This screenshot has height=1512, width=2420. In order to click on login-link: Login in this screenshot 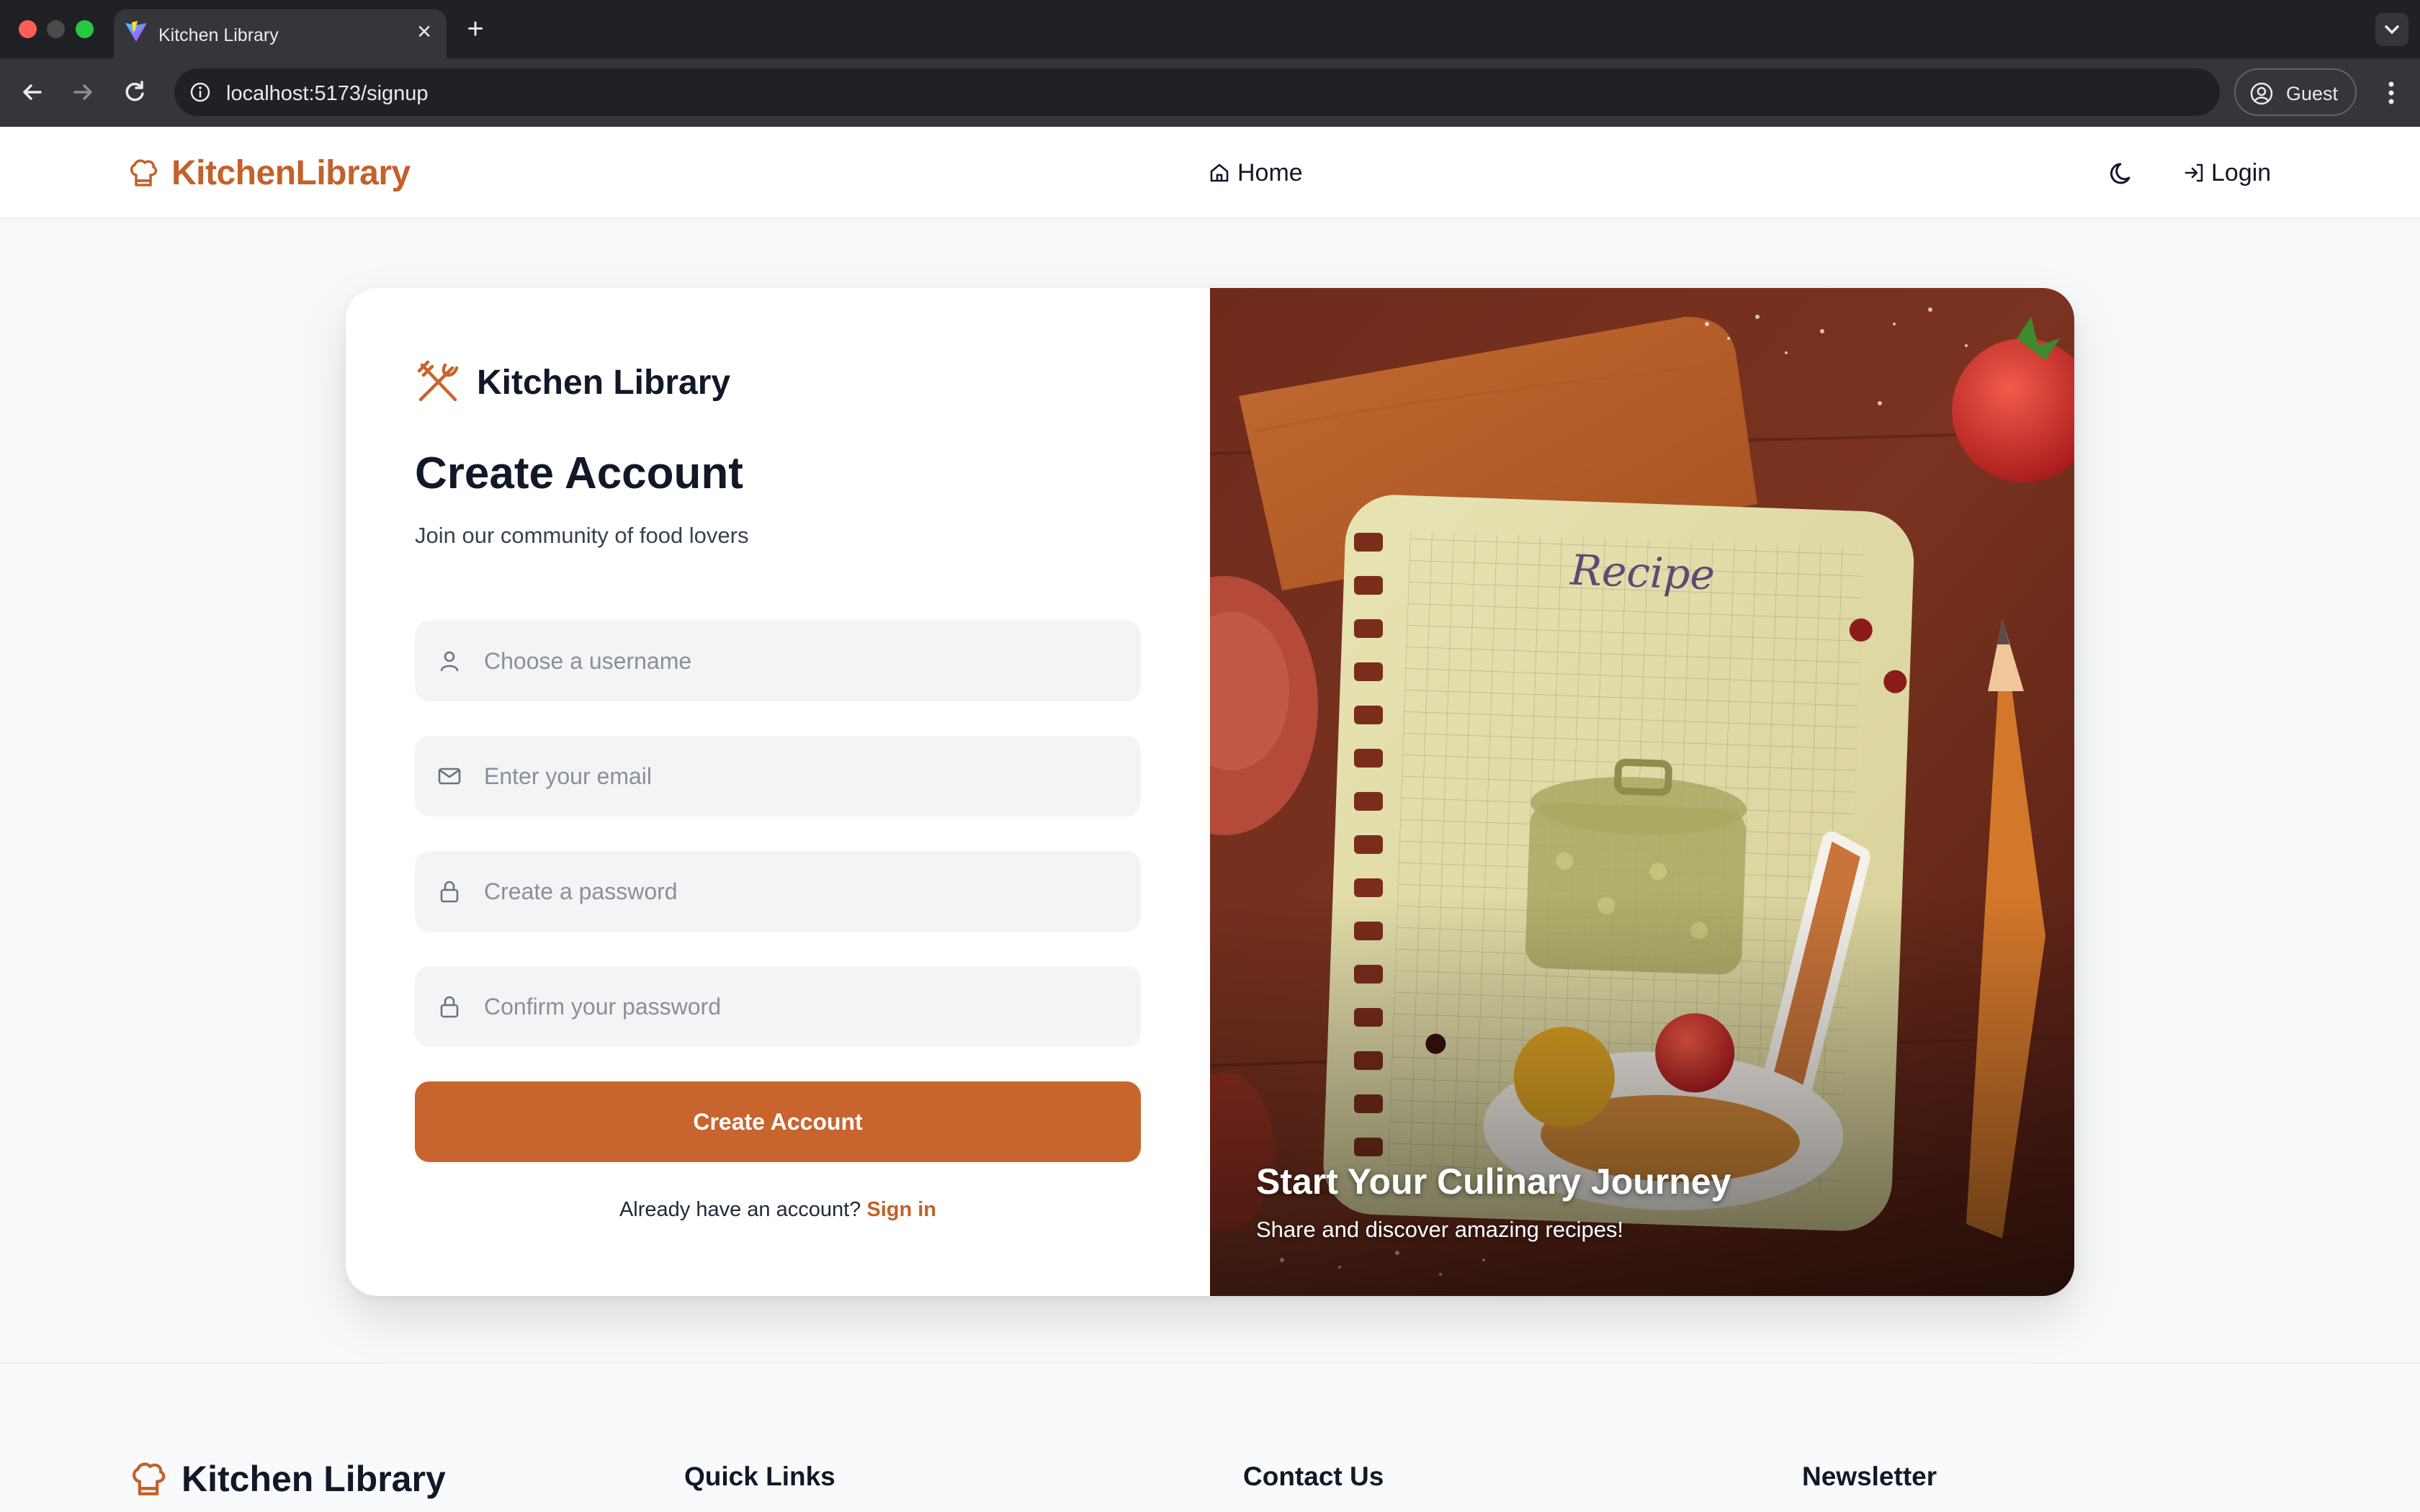, I will do `click(2226, 173)`.